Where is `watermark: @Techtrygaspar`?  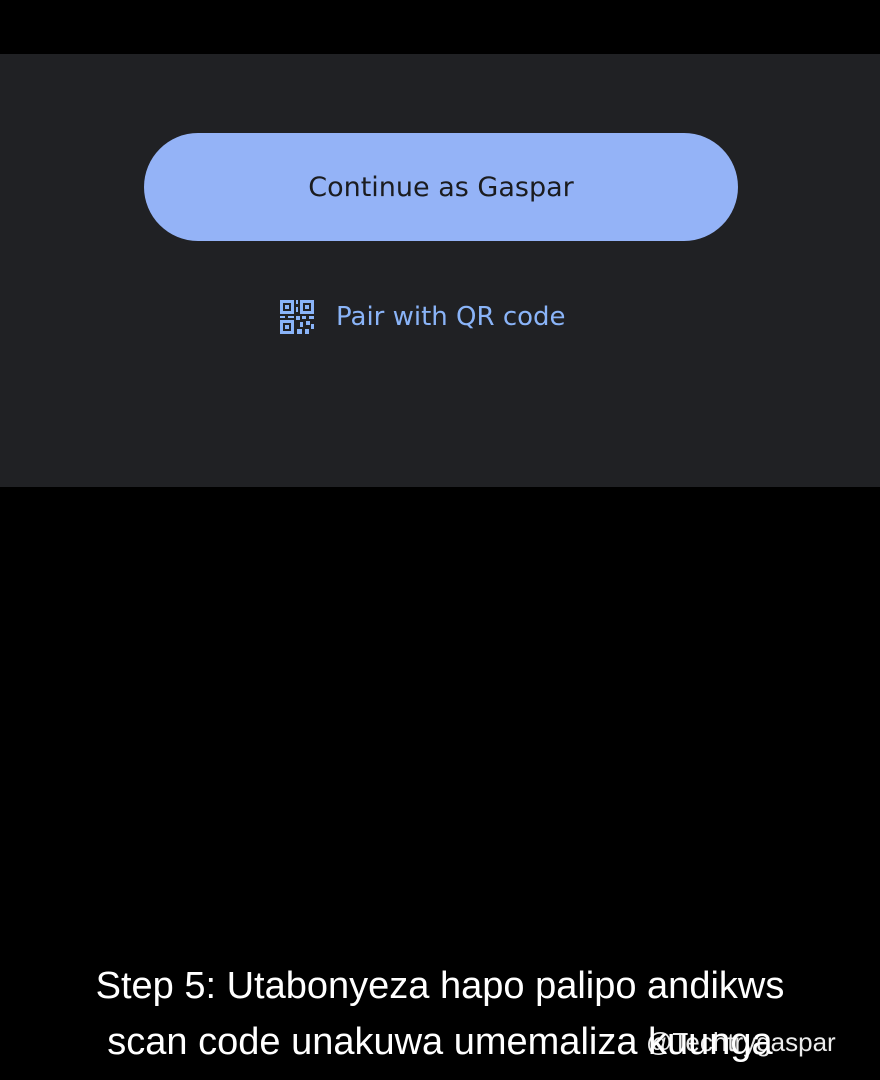
watermark: @Techtrygaspar is located at coordinates (741, 1042).